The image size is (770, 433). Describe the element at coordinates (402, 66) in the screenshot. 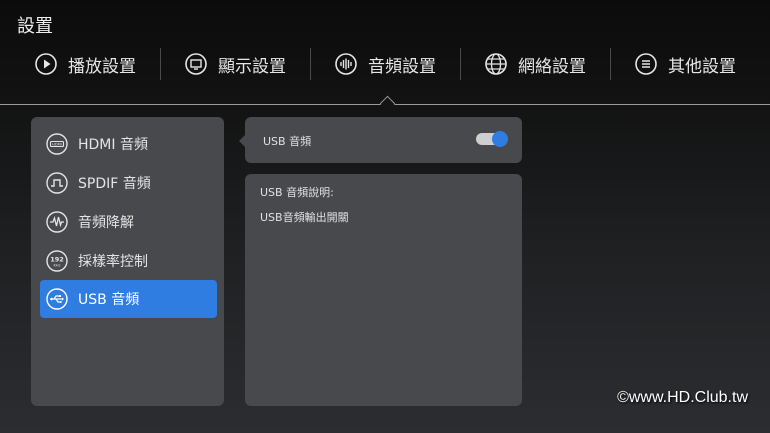

I see `tab-label: 音頻設置` at that location.